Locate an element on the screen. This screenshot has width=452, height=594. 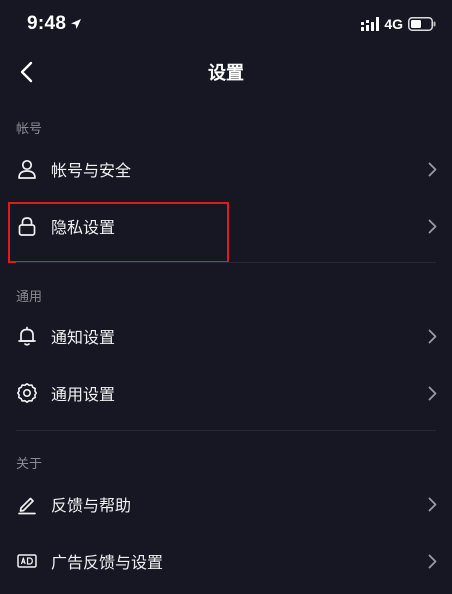
person-icon is located at coordinates (27, 169).